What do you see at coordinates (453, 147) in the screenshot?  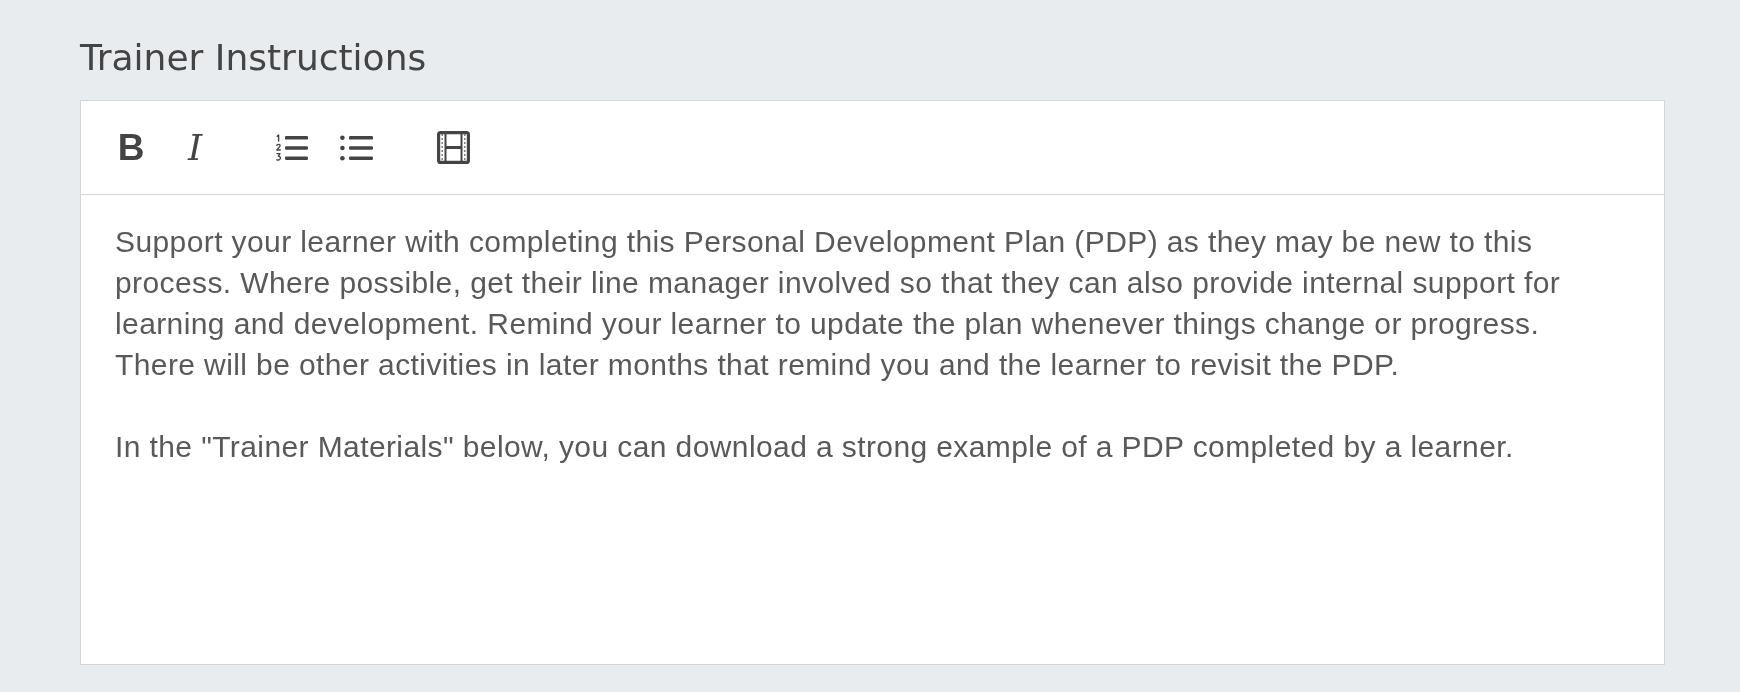 I see `film-icon` at bounding box center [453, 147].